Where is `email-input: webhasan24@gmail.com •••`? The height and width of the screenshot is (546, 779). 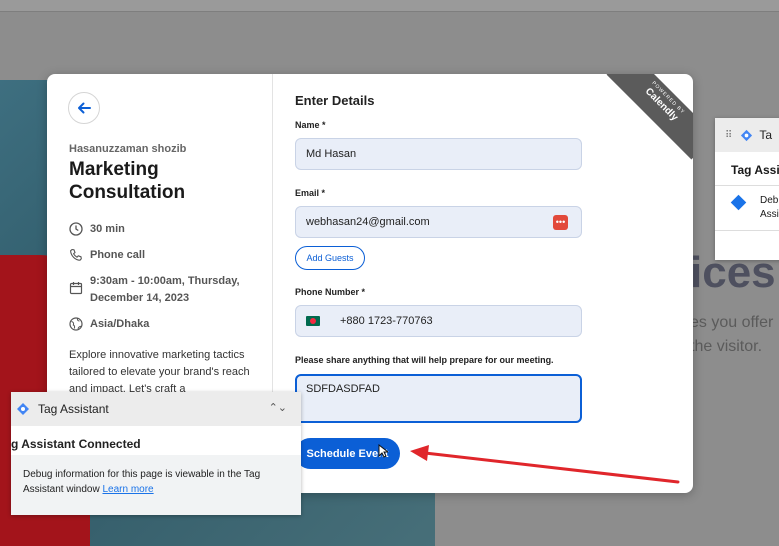 email-input: webhasan24@gmail.com ••• is located at coordinates (438, 222).